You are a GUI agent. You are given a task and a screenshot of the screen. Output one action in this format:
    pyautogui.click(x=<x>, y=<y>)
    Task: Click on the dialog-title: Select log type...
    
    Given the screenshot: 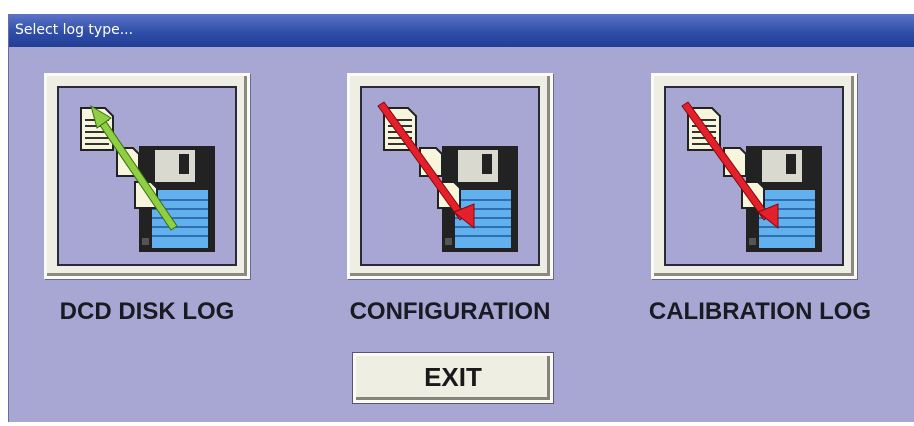 What is the action you would take?
    pyautogui.click(x=461, y=30)
    